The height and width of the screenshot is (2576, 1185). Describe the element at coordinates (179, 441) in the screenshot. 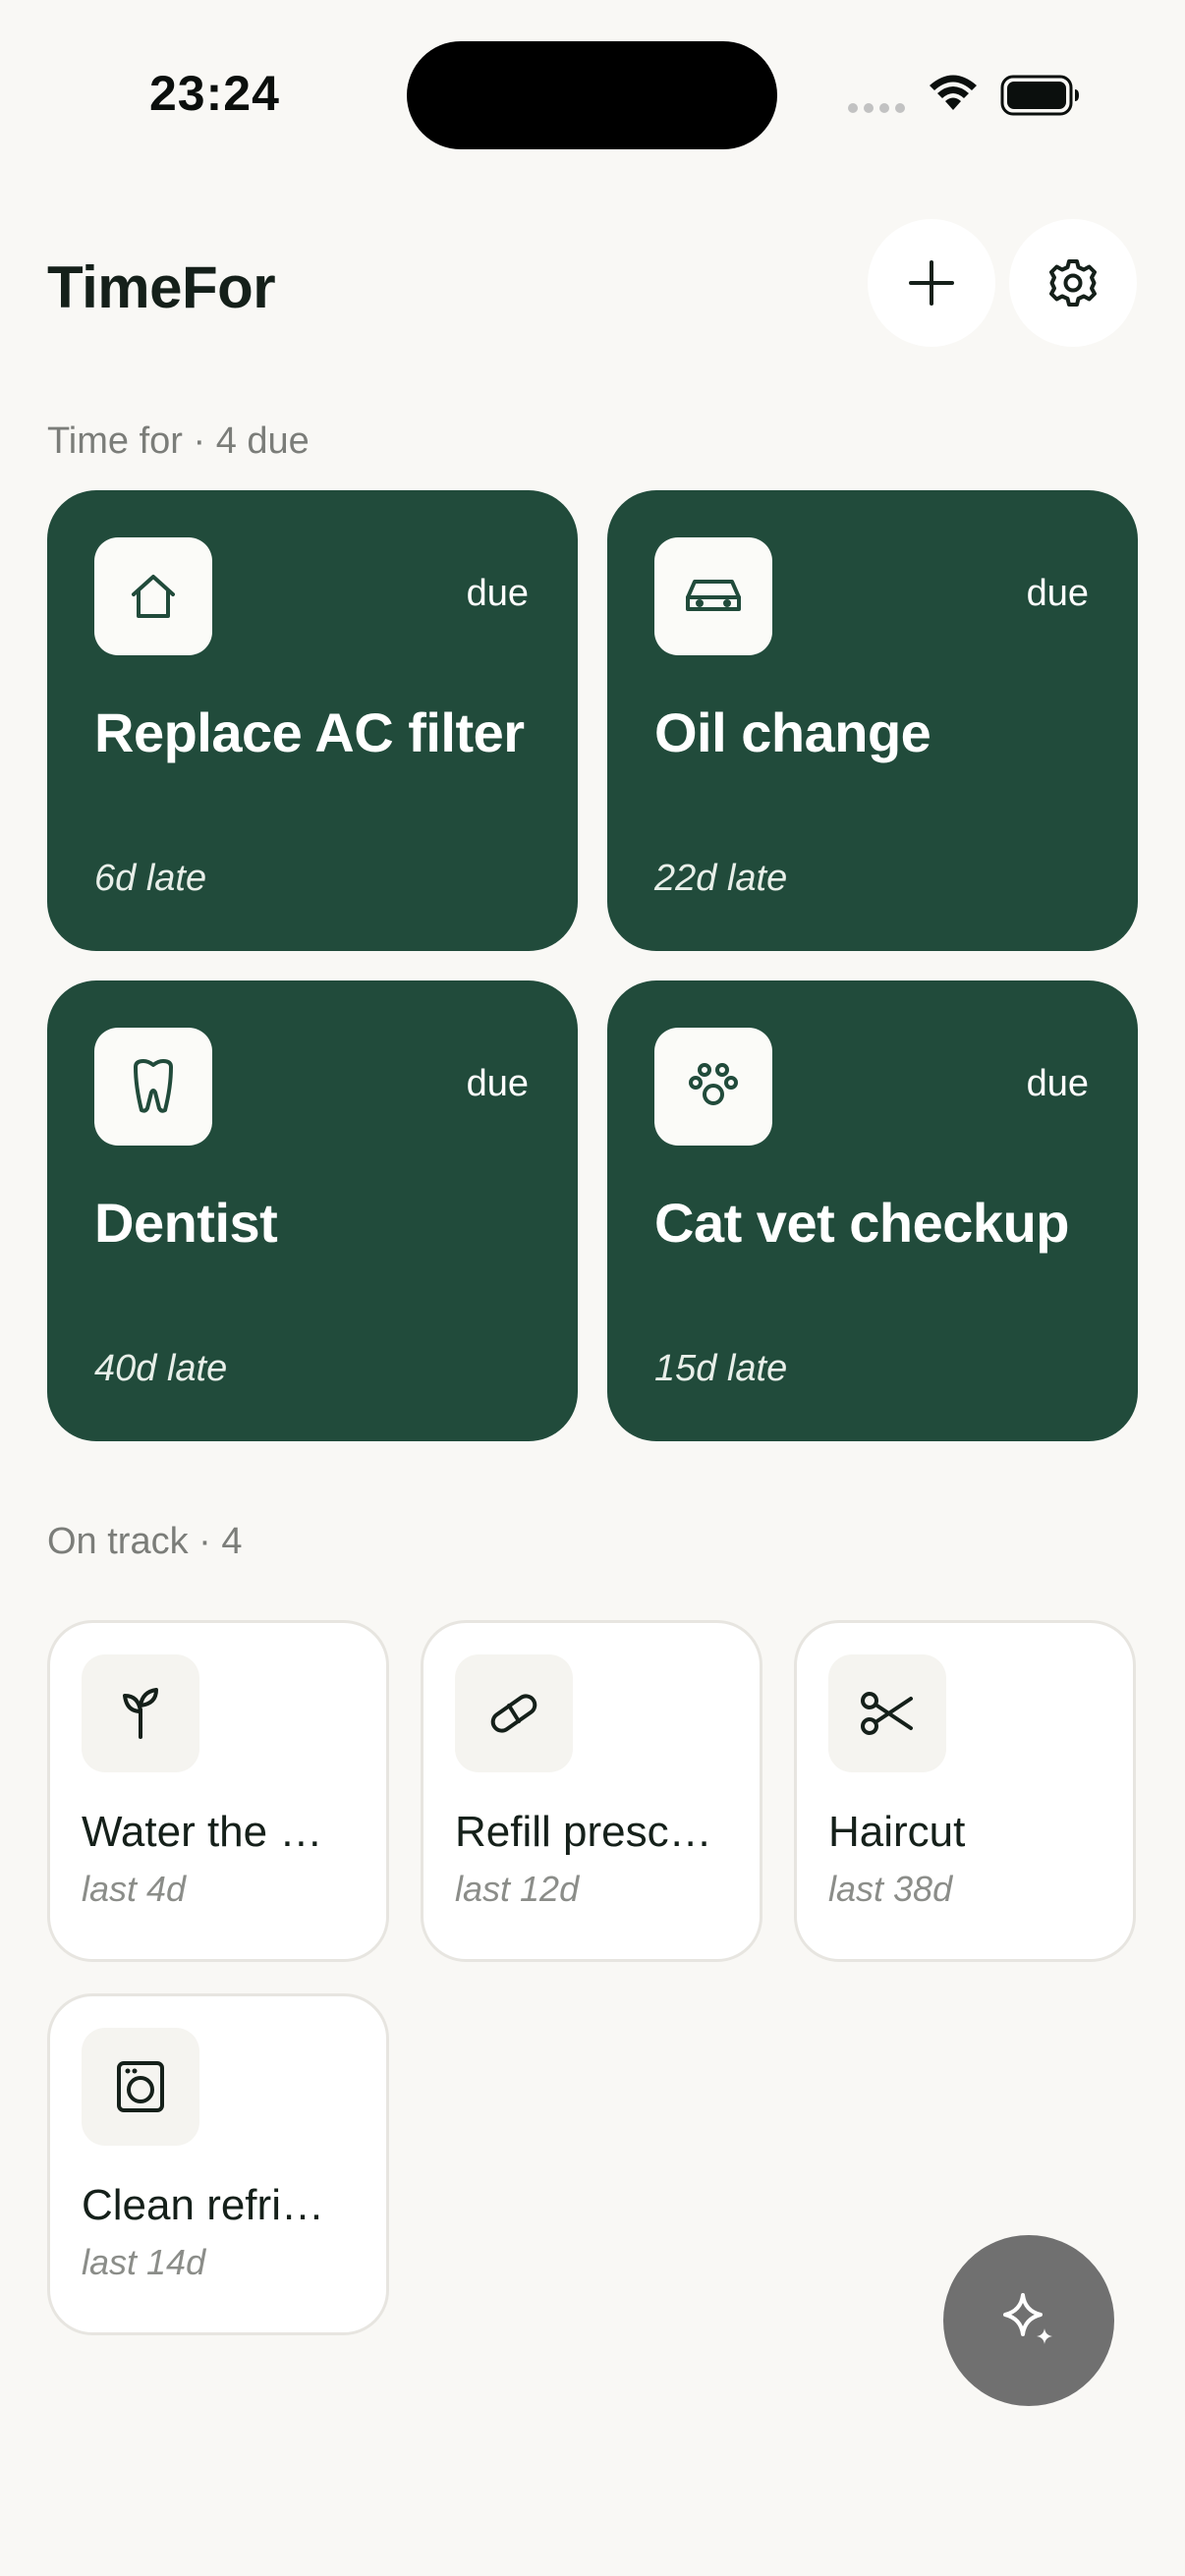

I see `due-section-label: Time for · 4 due` at that location.